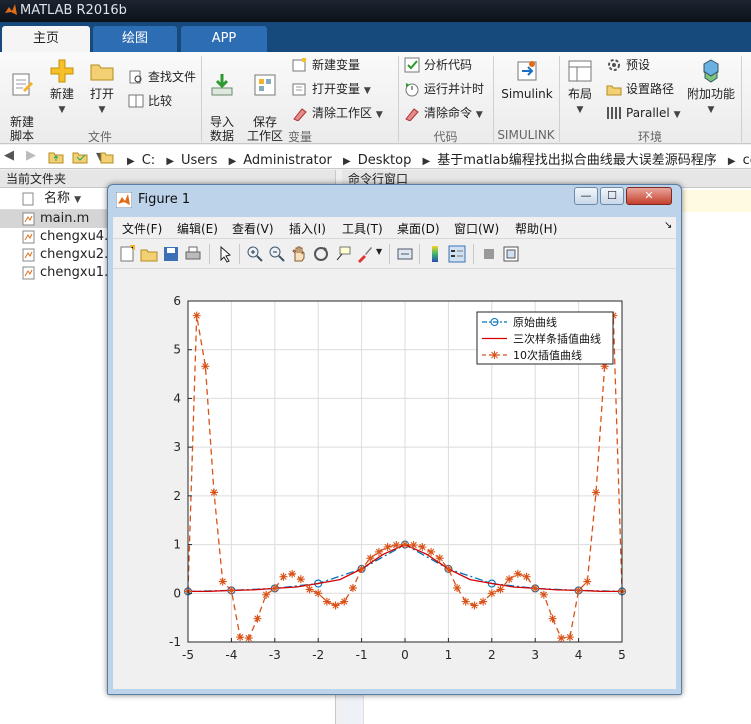 The height and width of the screenshot is (724, 751). Describe the element at coordinates (614, 90) in the screenshot. I see `set-path-icon` at that location.